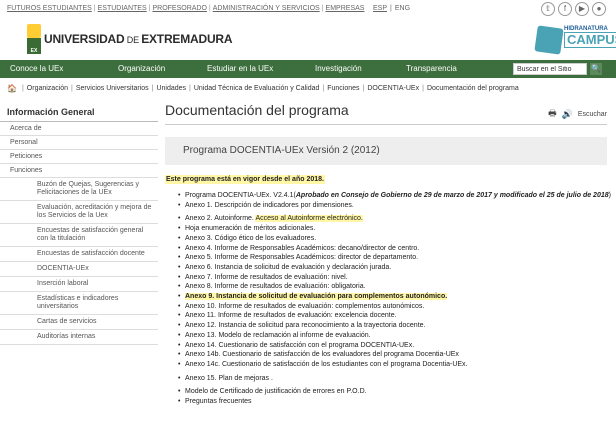 This screenshot has height=427, width=616. Describe the element at coordinates (122, 8) in the screenshot. I see `audience-link-estudiantes: ESTUDIANTES` at that location.